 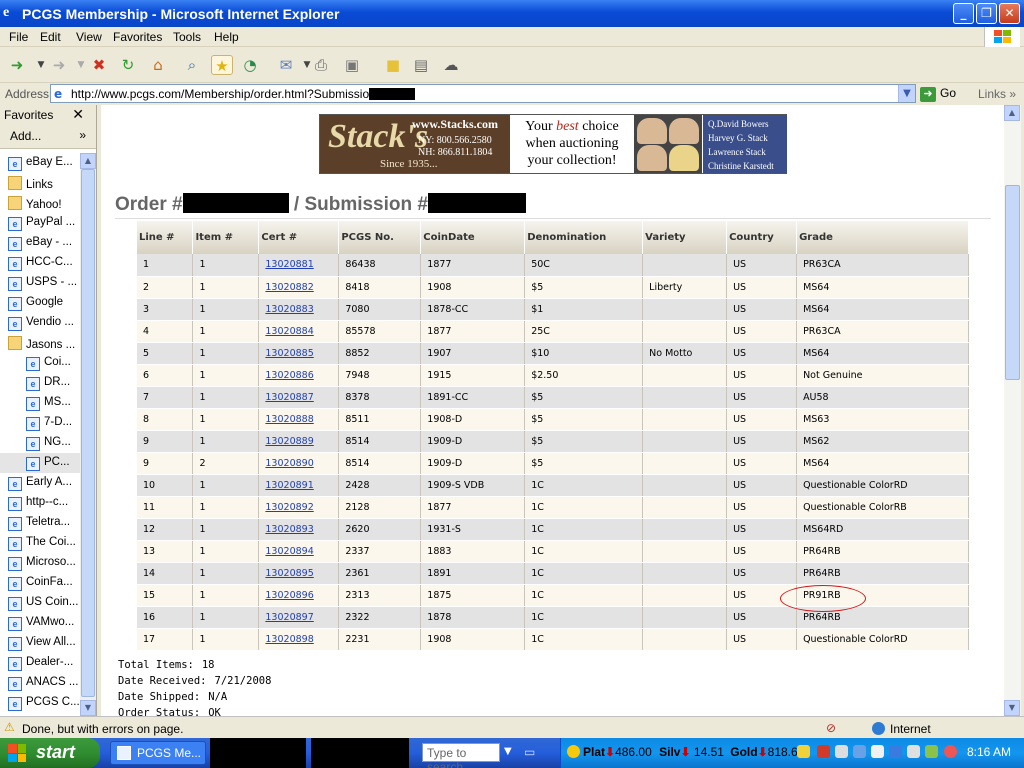 What do you see at coordinates (187, 37) in the screenshot?
I see `menu-tools: Tools` at bounding box center [187, 37].